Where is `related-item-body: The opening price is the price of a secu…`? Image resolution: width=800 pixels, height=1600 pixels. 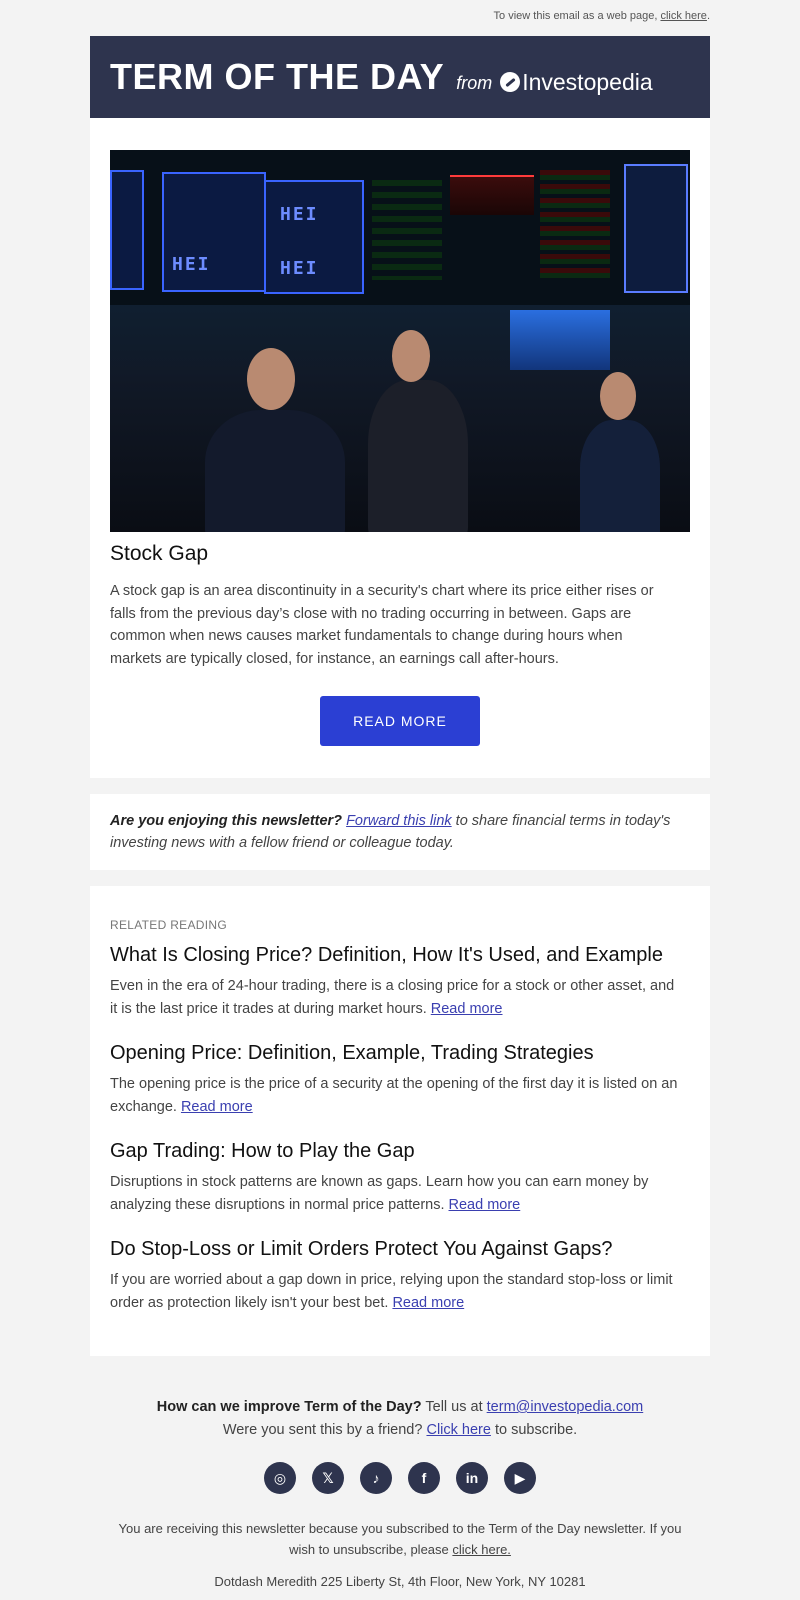 related-item-body: The opening price is the price of a secu… is located at coordinates (394, 1095).